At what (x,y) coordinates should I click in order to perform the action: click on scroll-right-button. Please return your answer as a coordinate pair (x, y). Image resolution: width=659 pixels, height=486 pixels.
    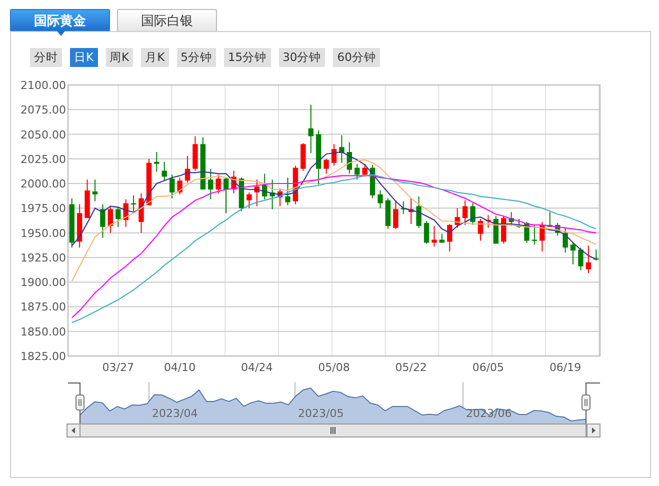
    Looking at the image, I should click on (593, 431).